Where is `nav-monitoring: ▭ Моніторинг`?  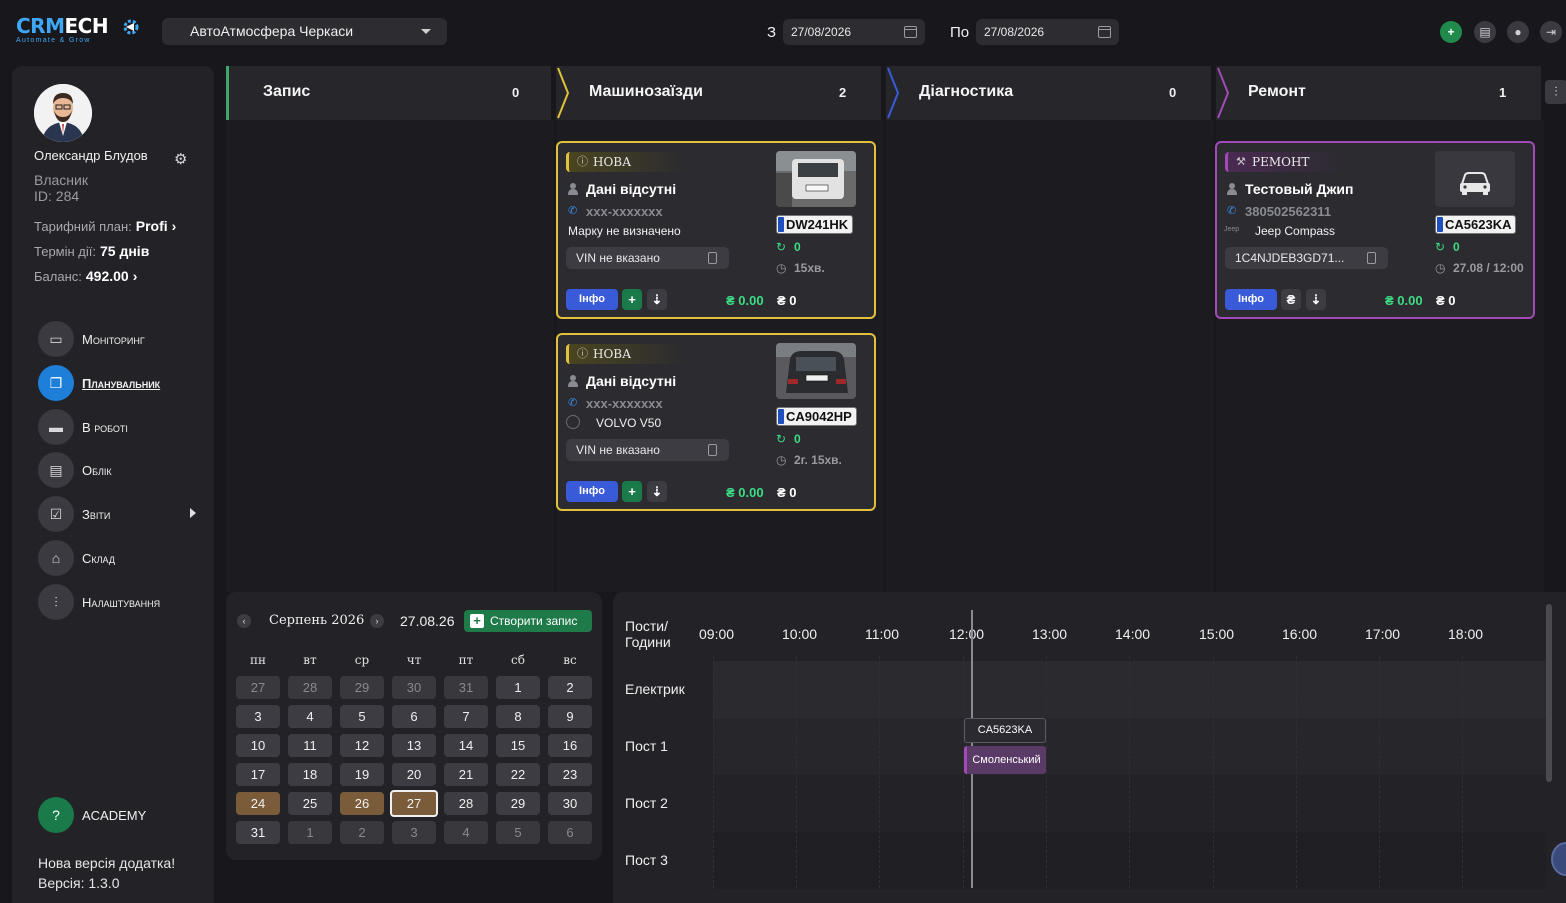
nav-monitoring: ▭ Моніторинг is located at coordinates (123, 339).